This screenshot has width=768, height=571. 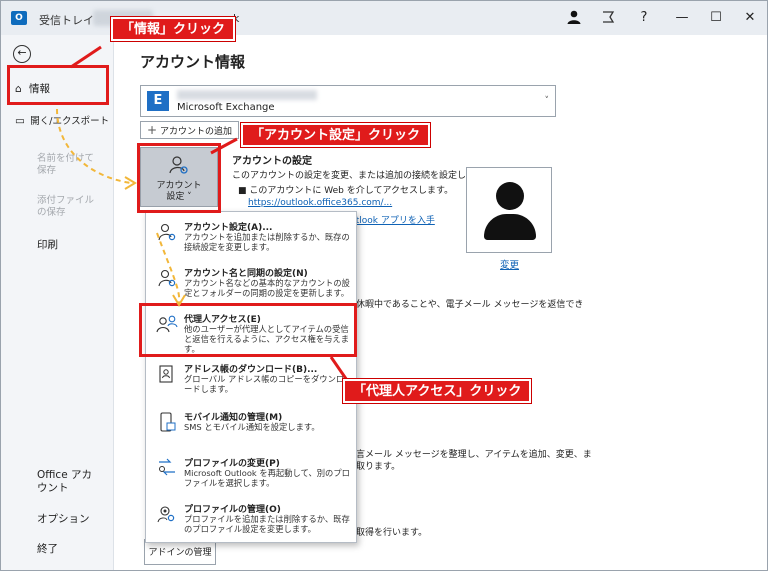 I want to click on callout-account-settings: 「アカウント設定」クリック, so click(x=336, y=135).